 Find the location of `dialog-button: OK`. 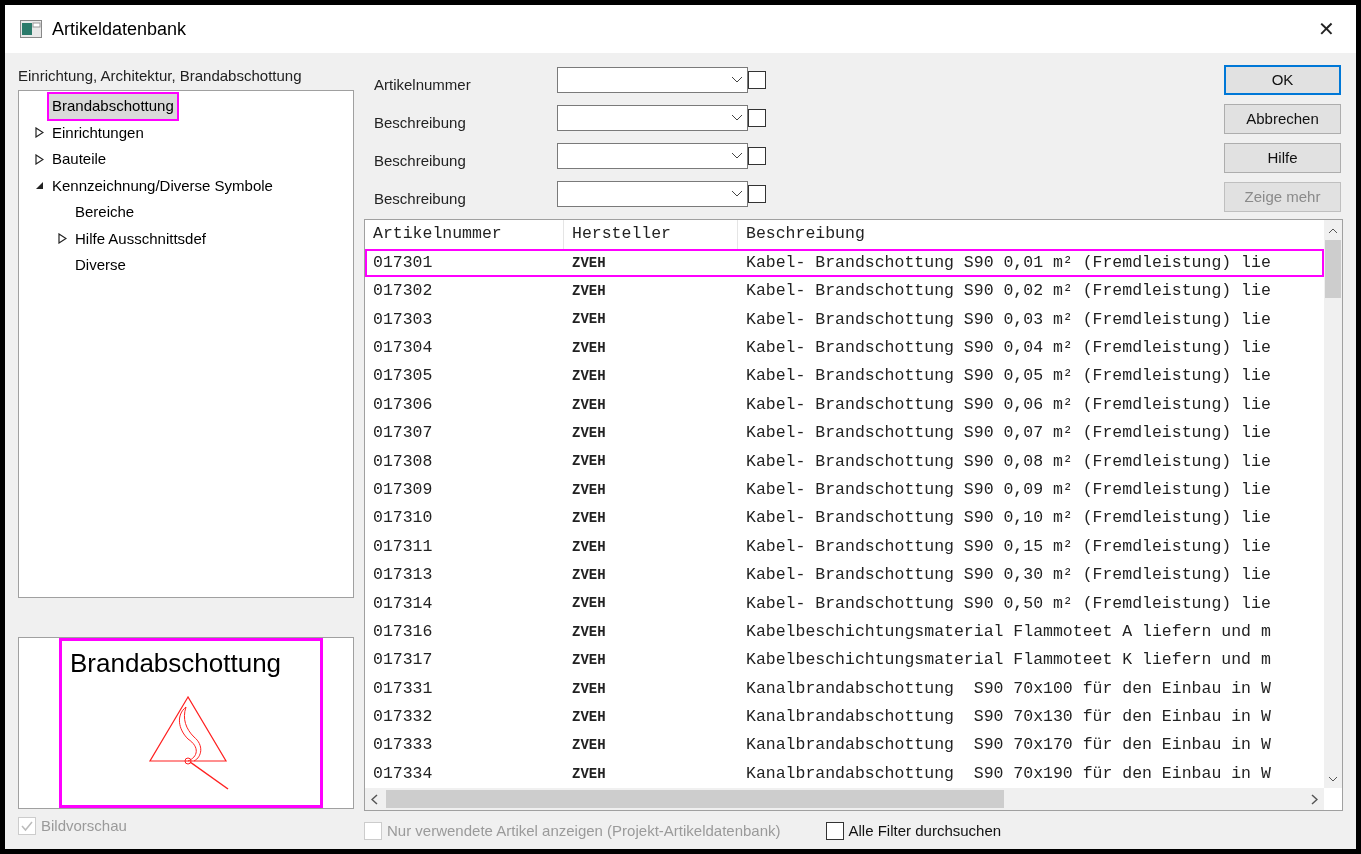

dialog-button: OK is located at coordinates (1282, 80).